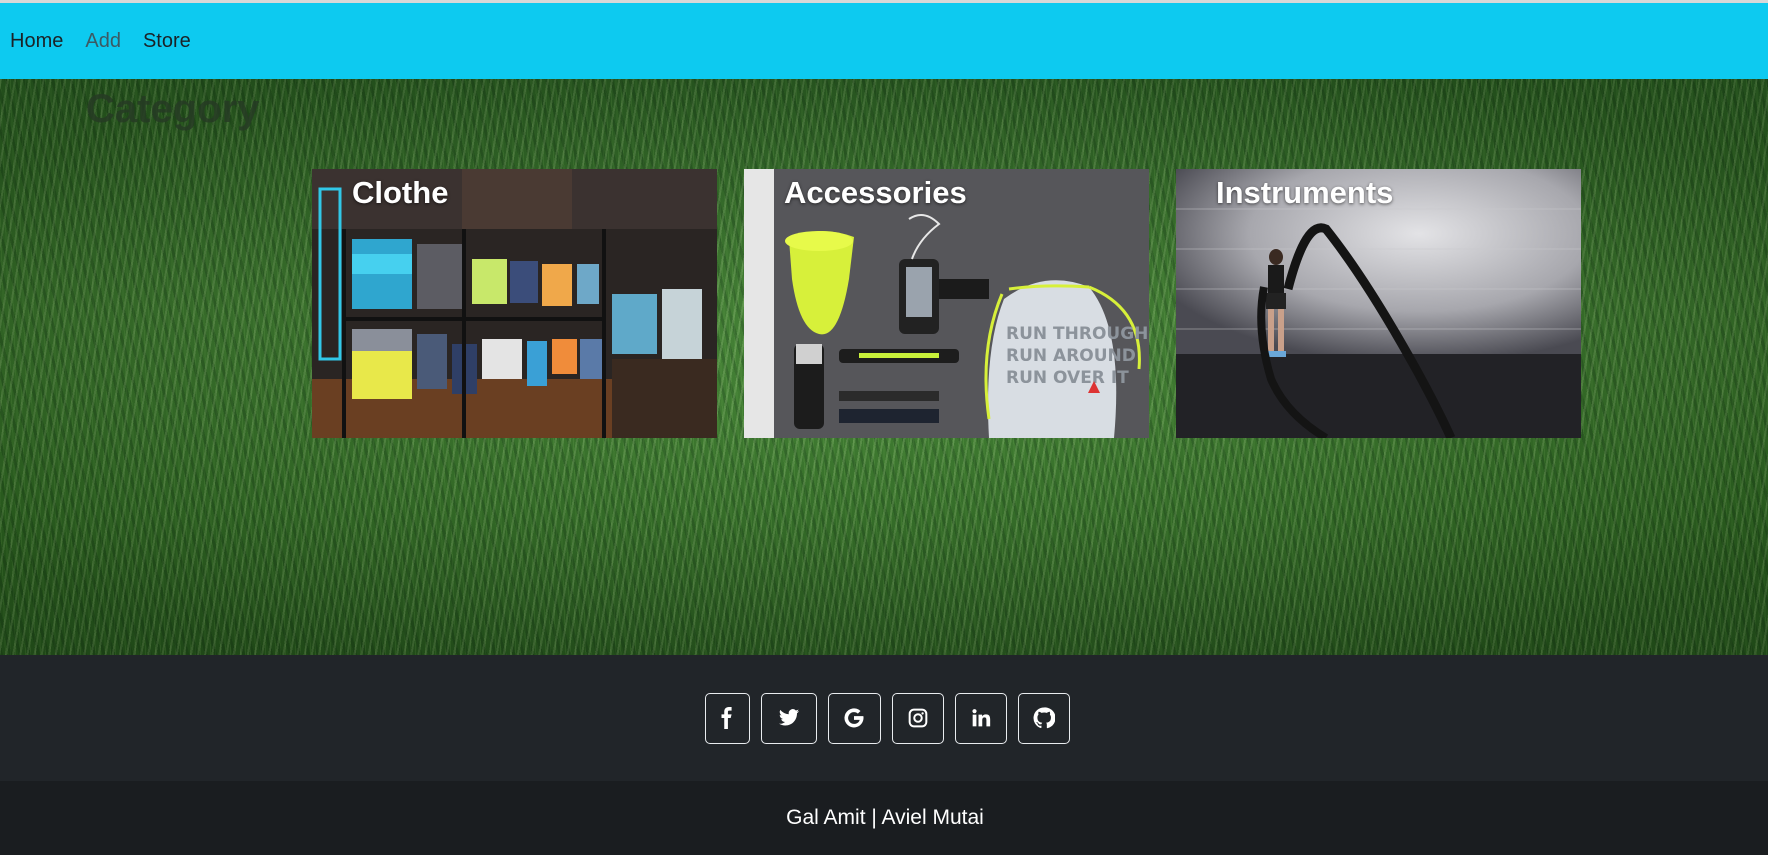 Image resolution: width=1768 pixels, height=855 pixels. I want to click on twitter-button, so click(788, 718).